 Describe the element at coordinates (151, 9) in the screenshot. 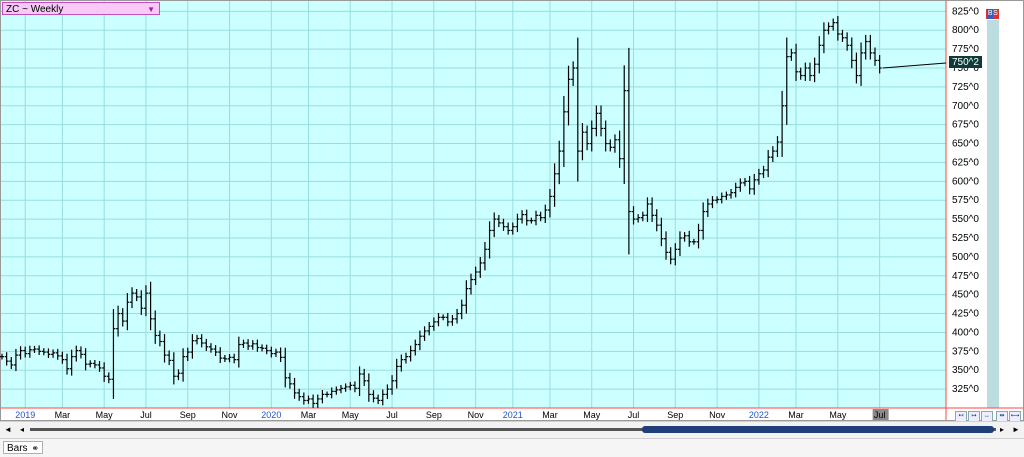

I see `chevron-down-icon: ▼` at that location.